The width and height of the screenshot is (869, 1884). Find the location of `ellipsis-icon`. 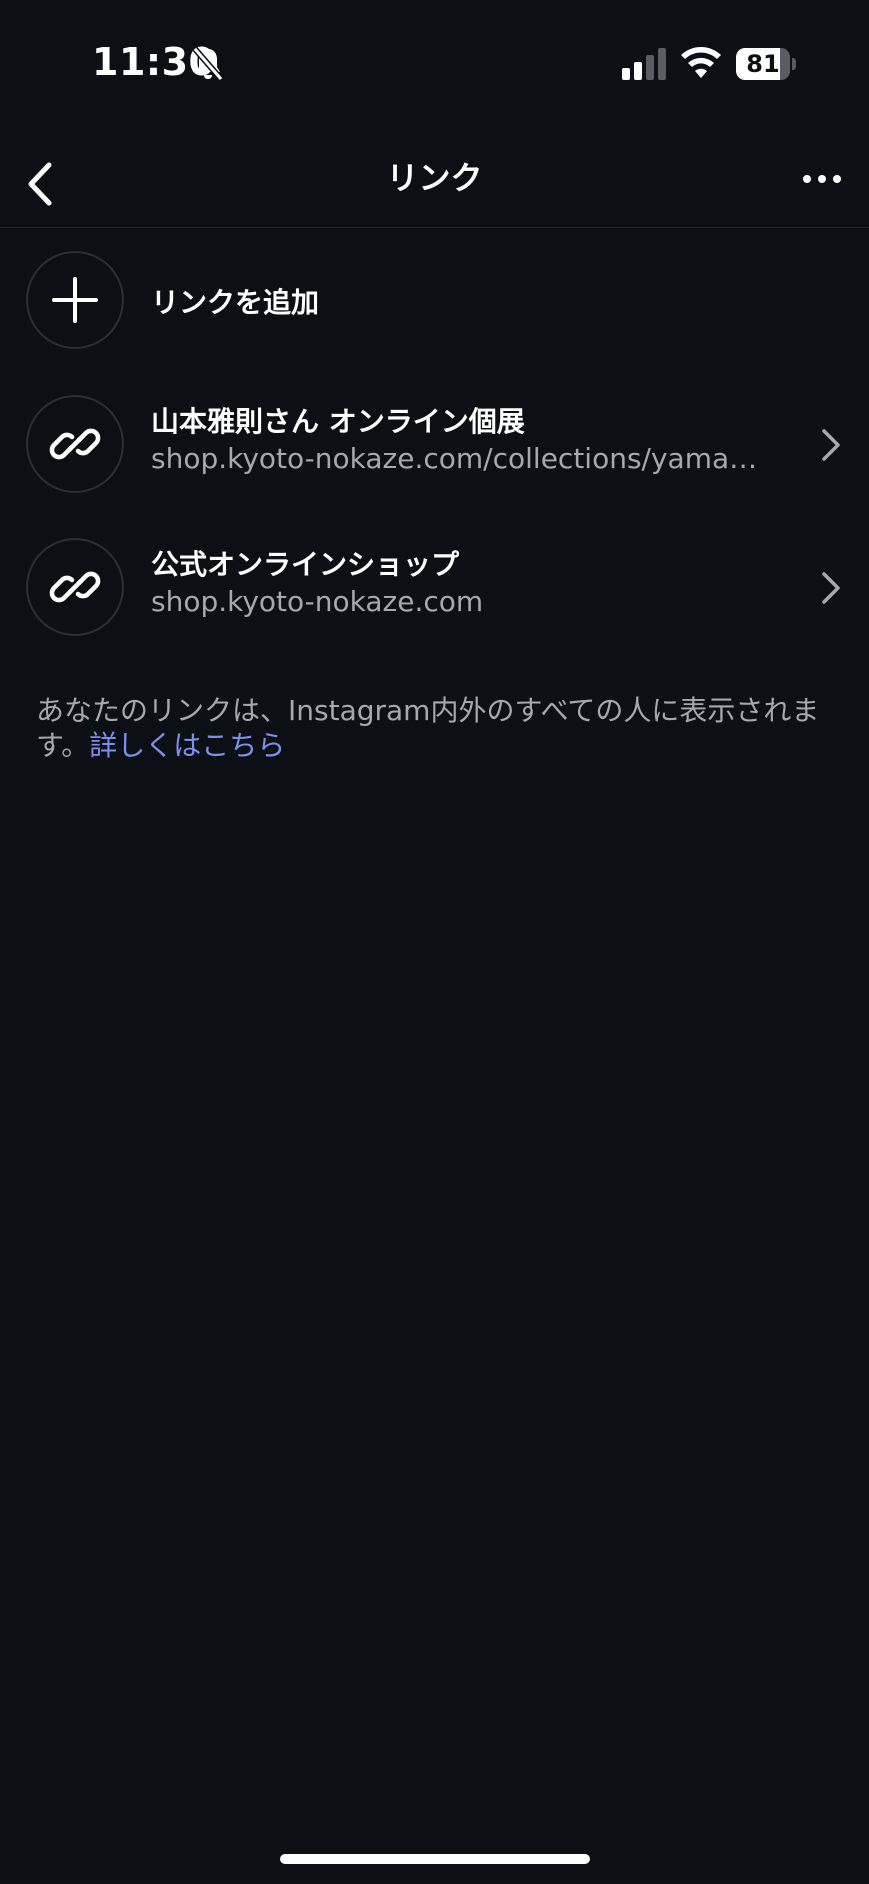

ellipsis-icon is located at coordinates (822, 179).